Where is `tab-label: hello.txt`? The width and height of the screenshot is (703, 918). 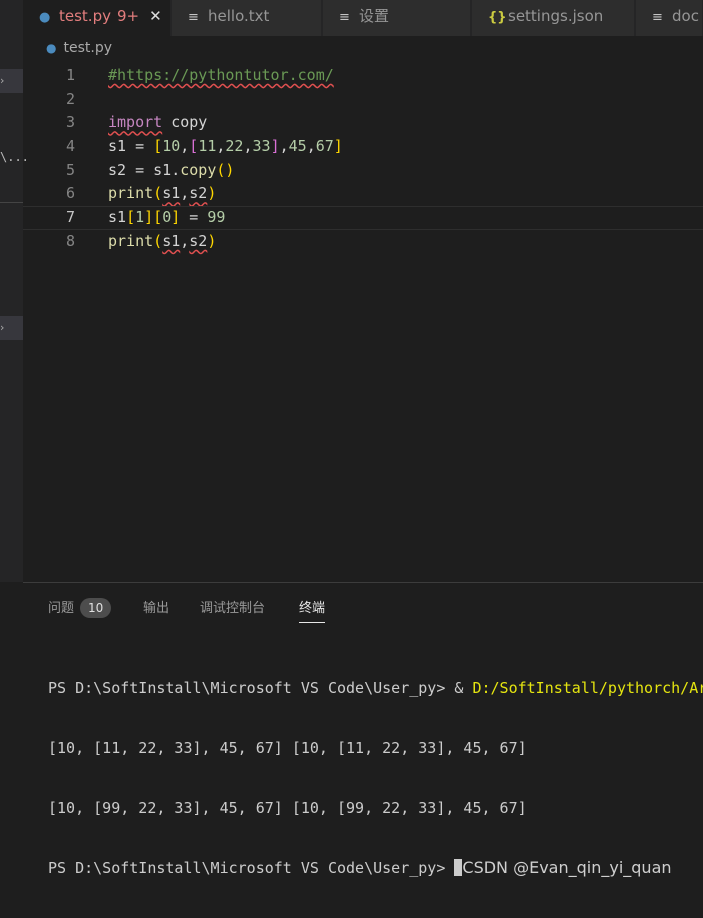
tab-label: hello.txt is located at coordinates (239, 16).